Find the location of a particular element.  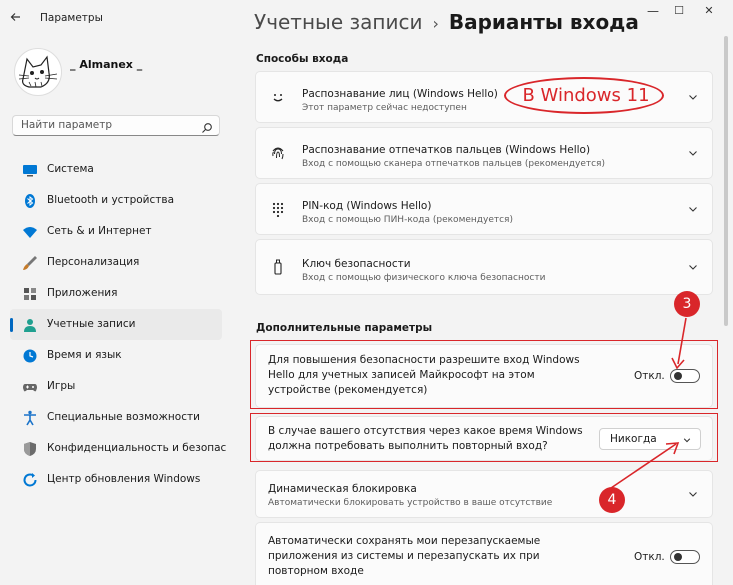

arrow-4-line is located at coordinates (643, 466).